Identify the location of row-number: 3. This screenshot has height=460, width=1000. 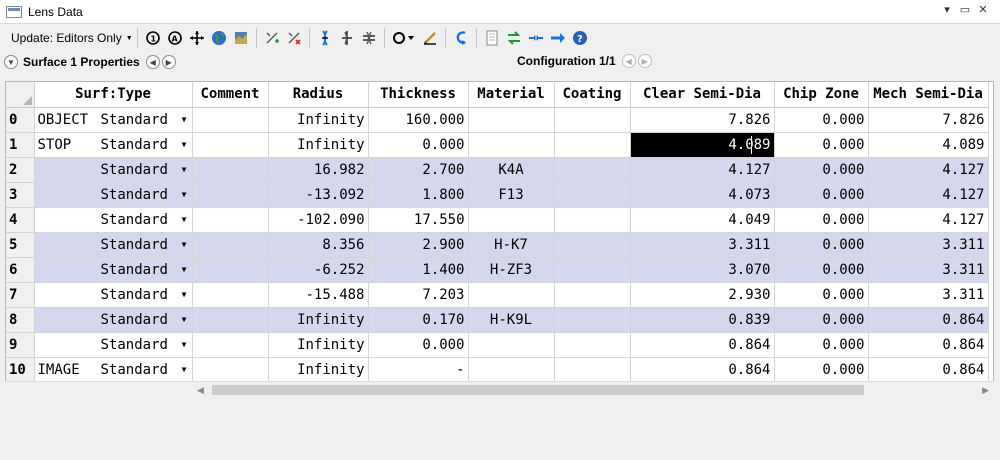
(20, 195).